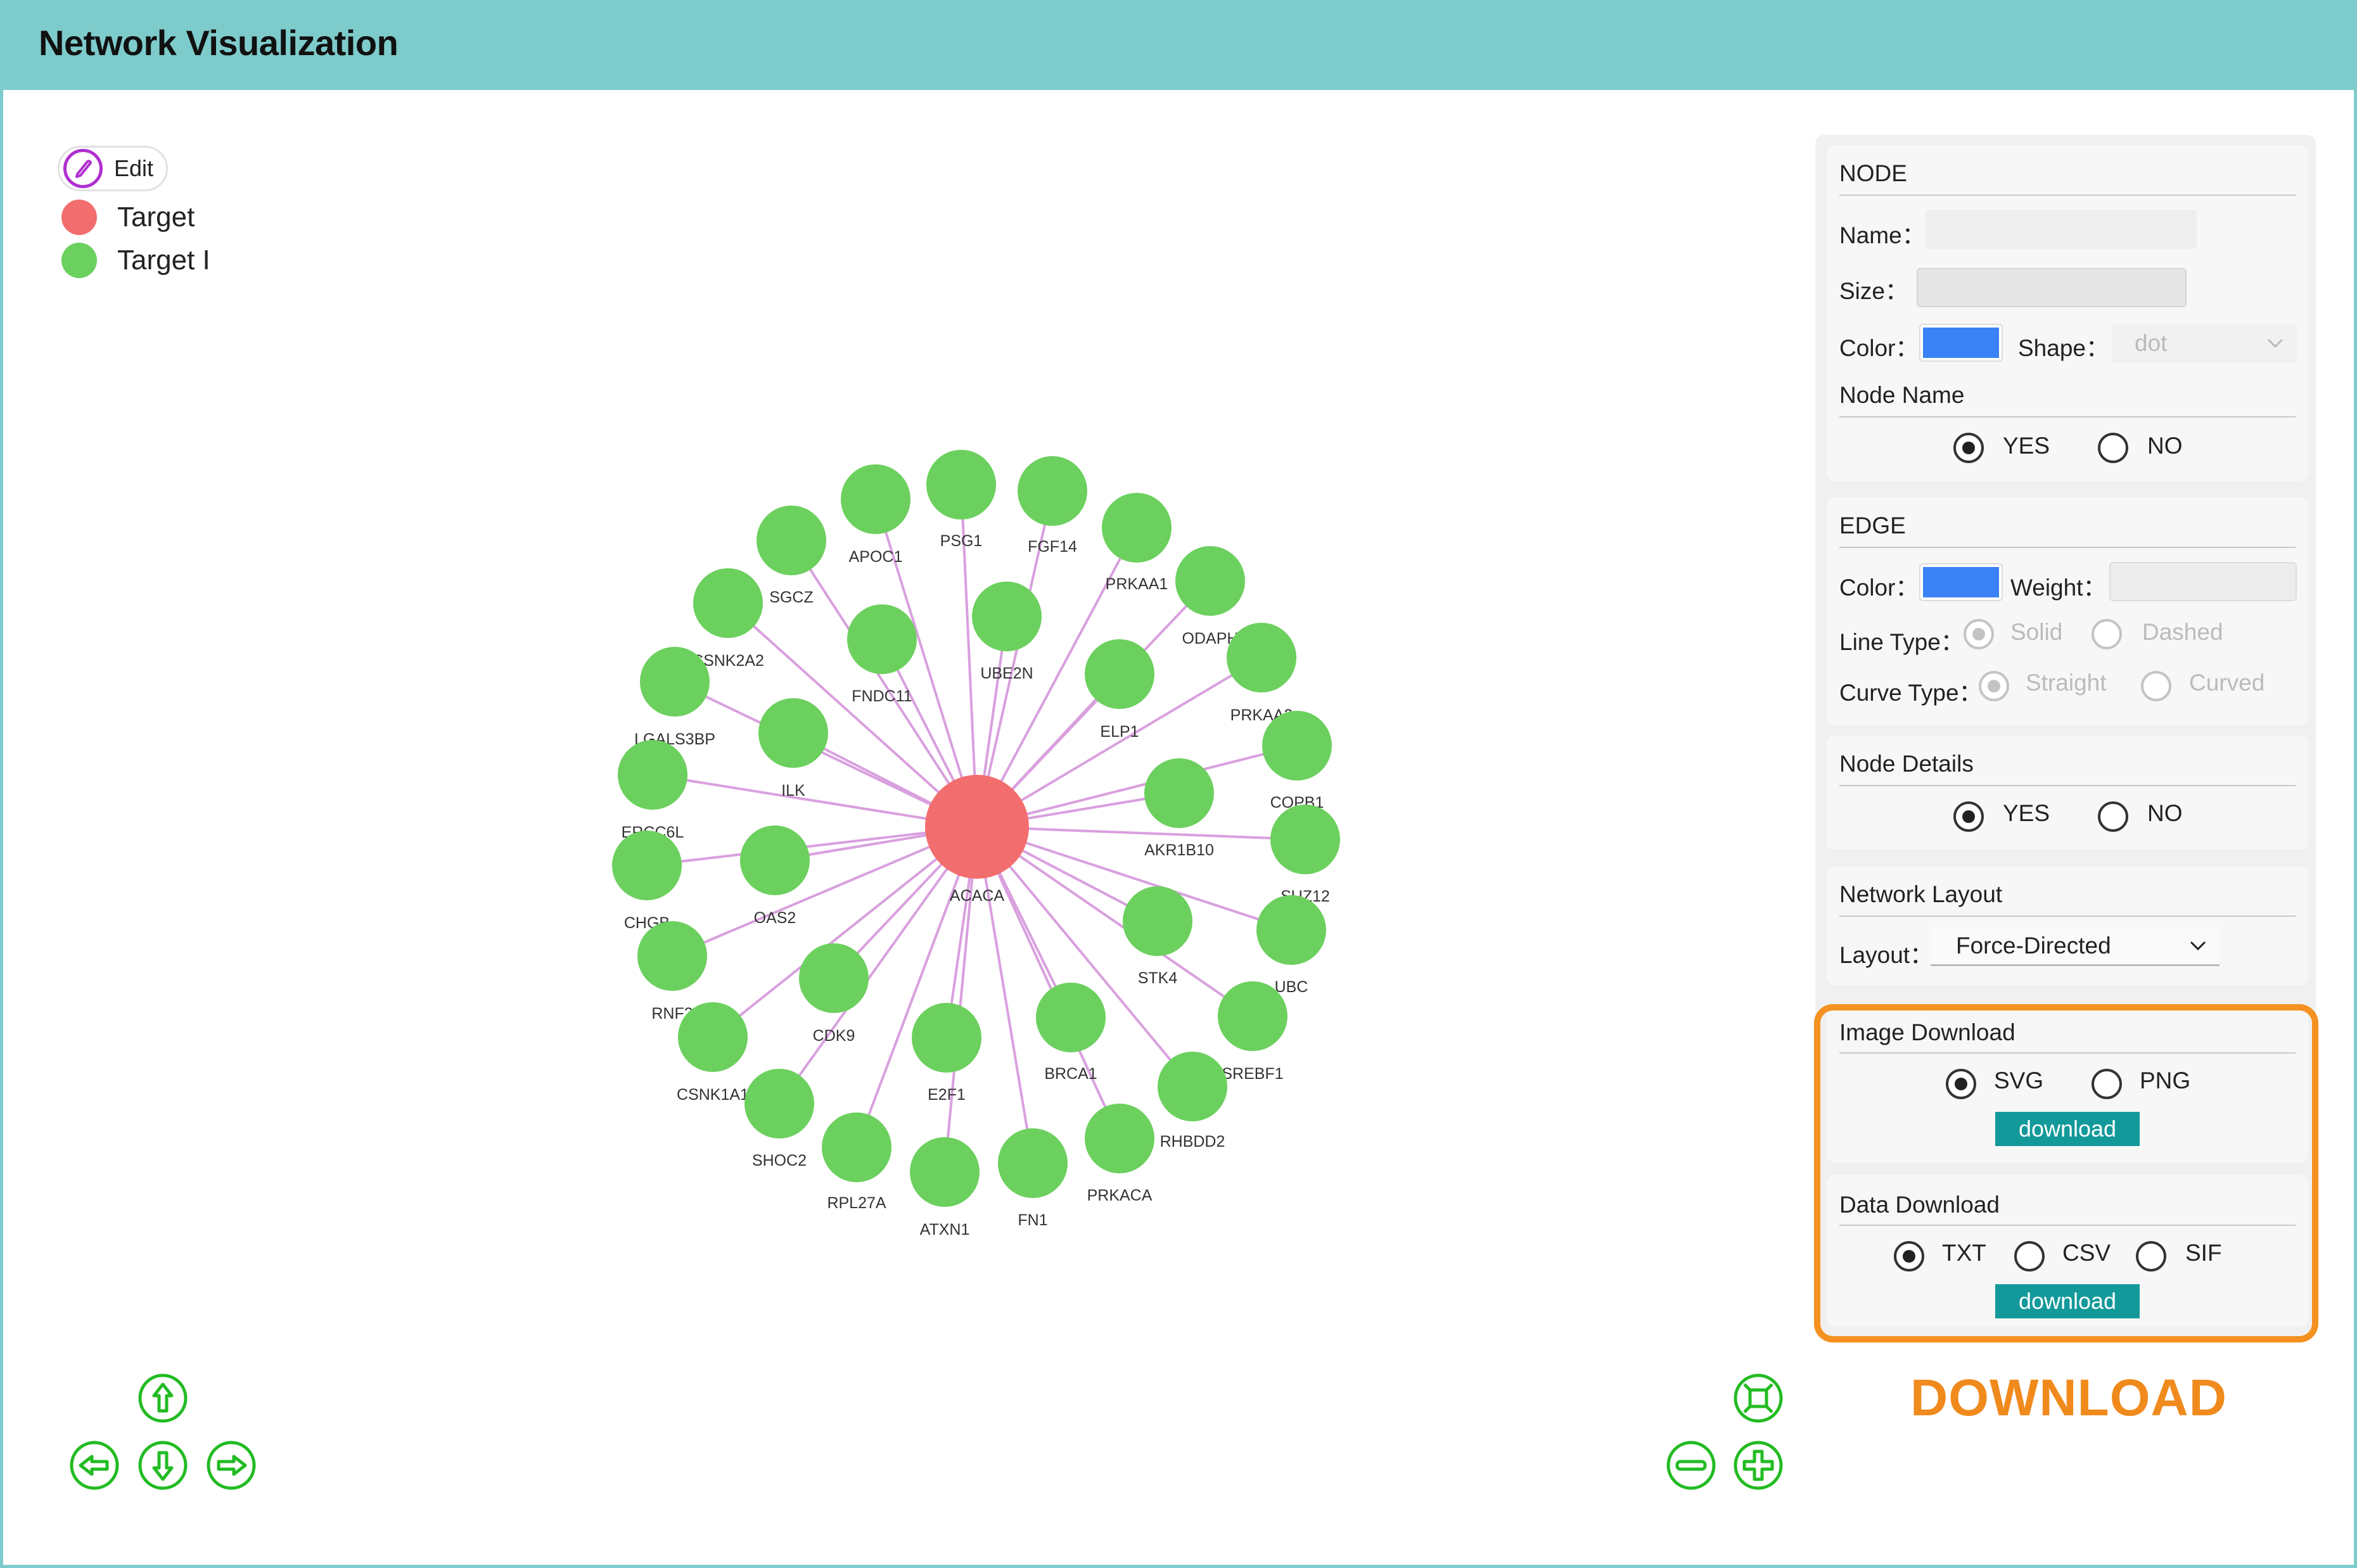  I want to click on shape-label: Shape：, so click(2063, 348).